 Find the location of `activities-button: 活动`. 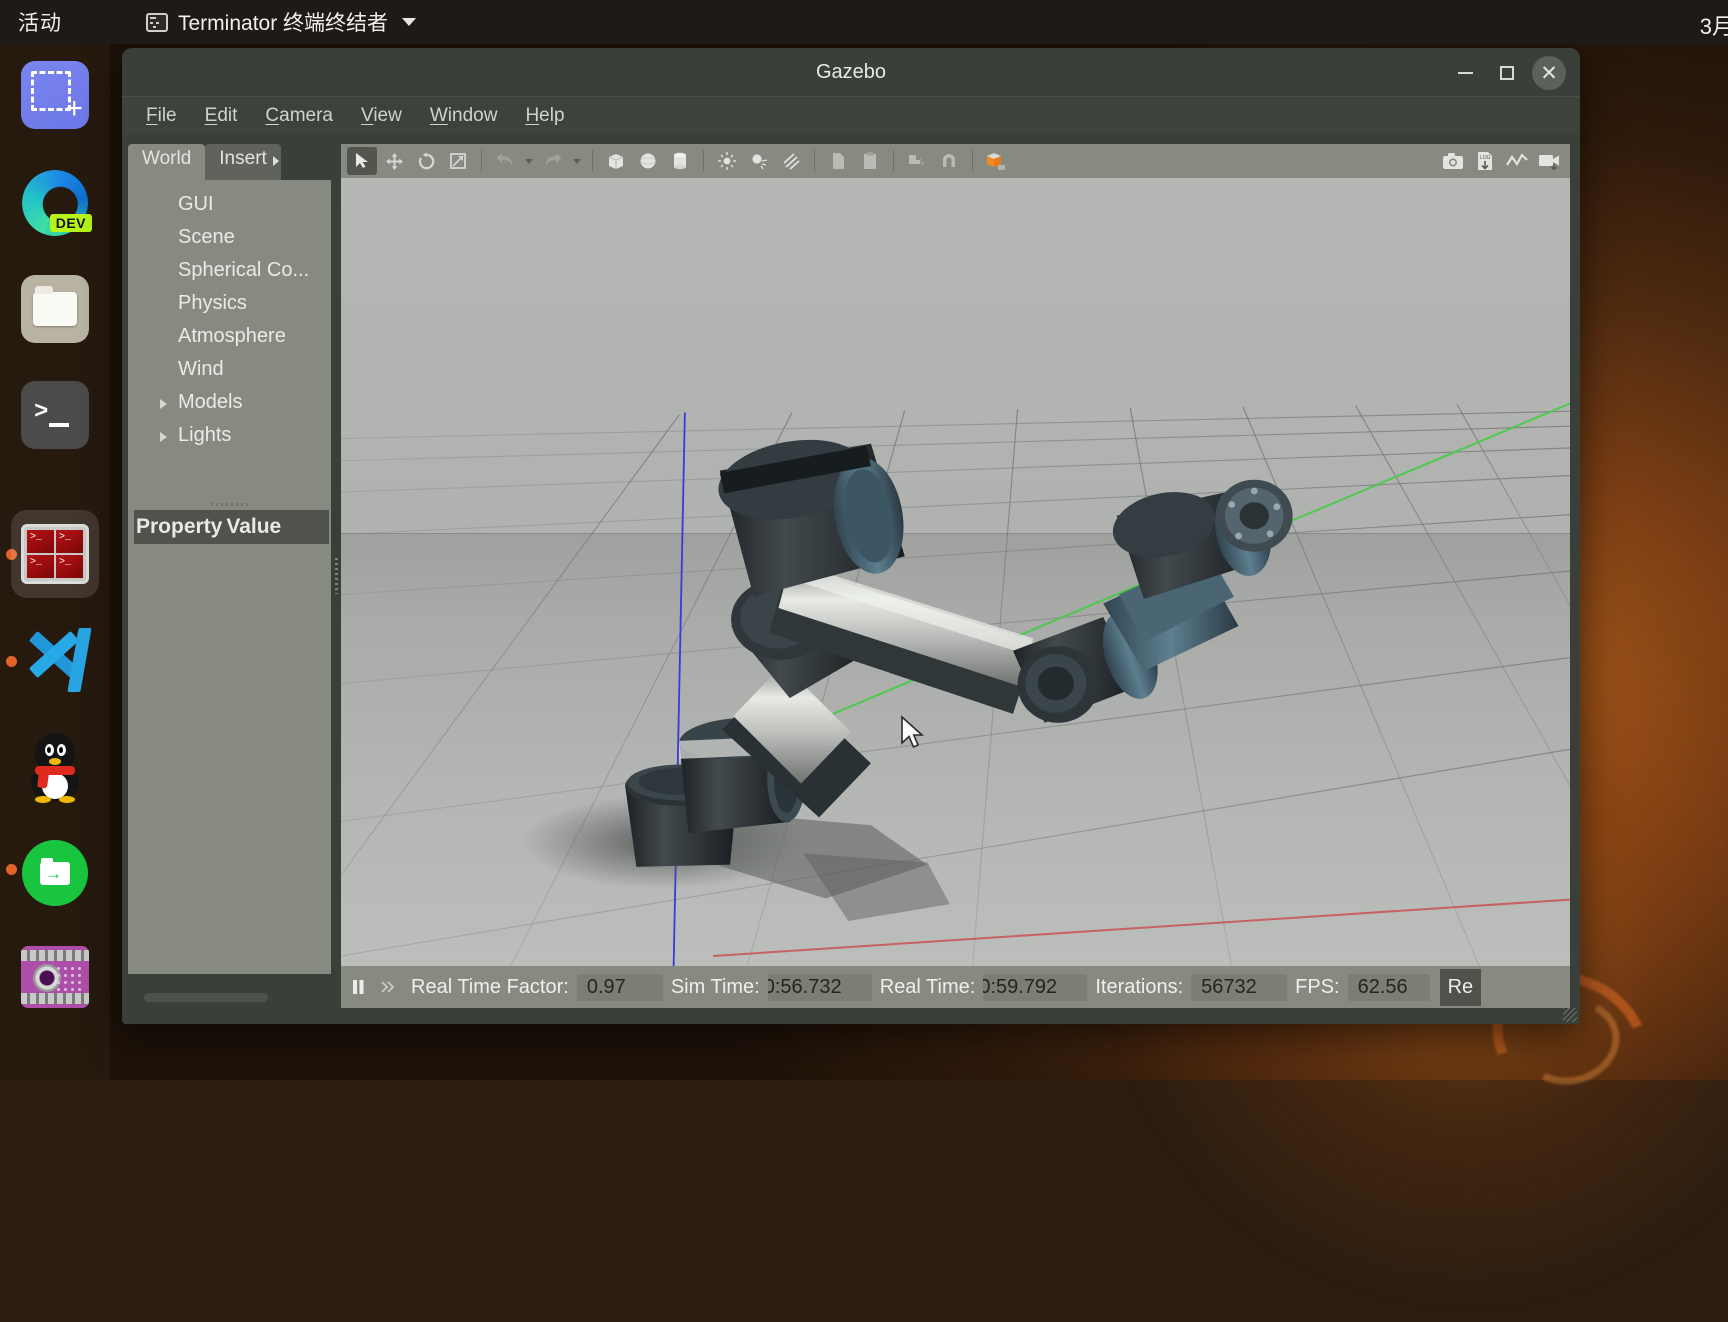

activities-button: 活动 is located at coordinates (40, 22).